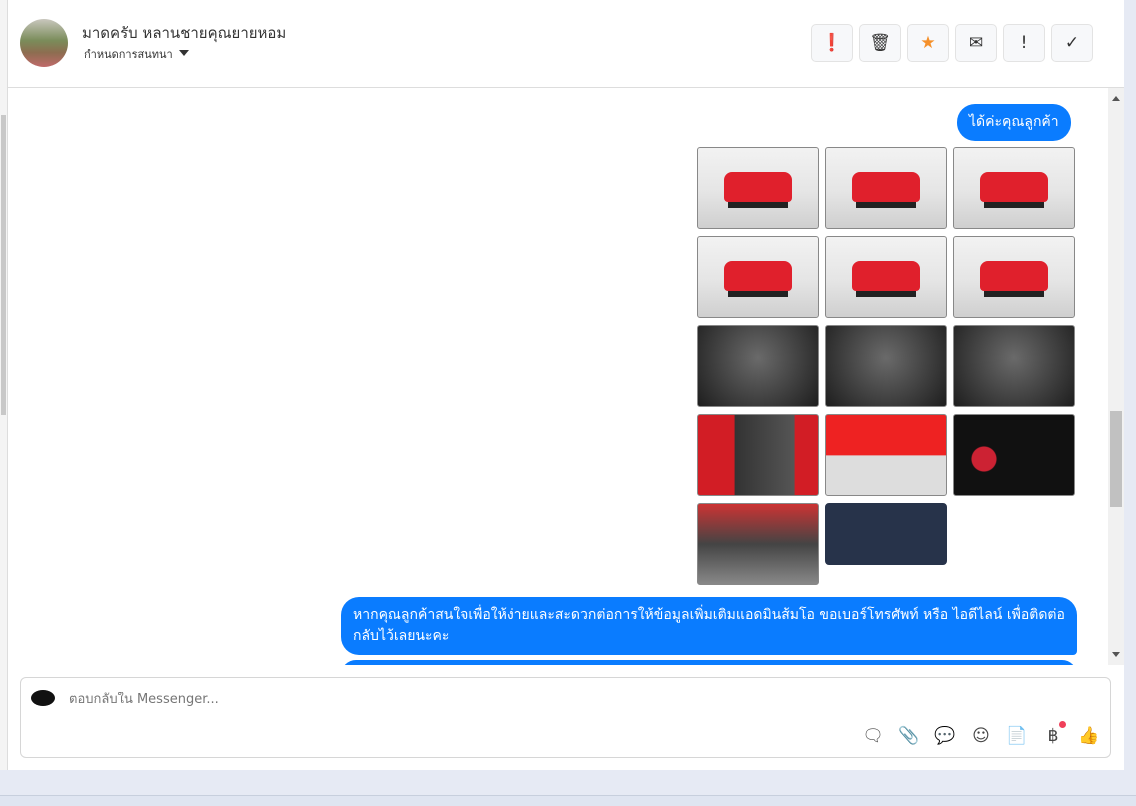  I want to click on chat-icon: 💬, so click(945, 736).